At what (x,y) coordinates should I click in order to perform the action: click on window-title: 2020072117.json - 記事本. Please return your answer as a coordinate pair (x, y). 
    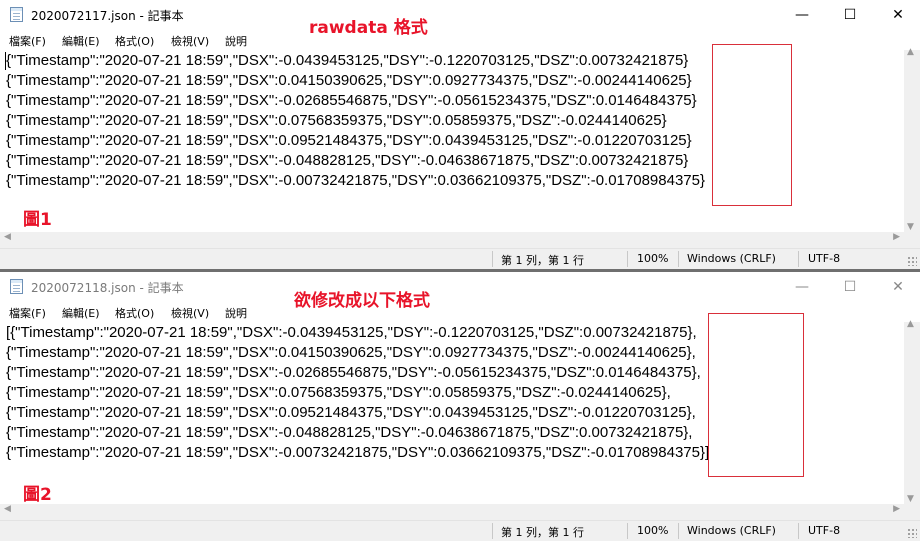
    Looking at the image, I should click on (107, 16).